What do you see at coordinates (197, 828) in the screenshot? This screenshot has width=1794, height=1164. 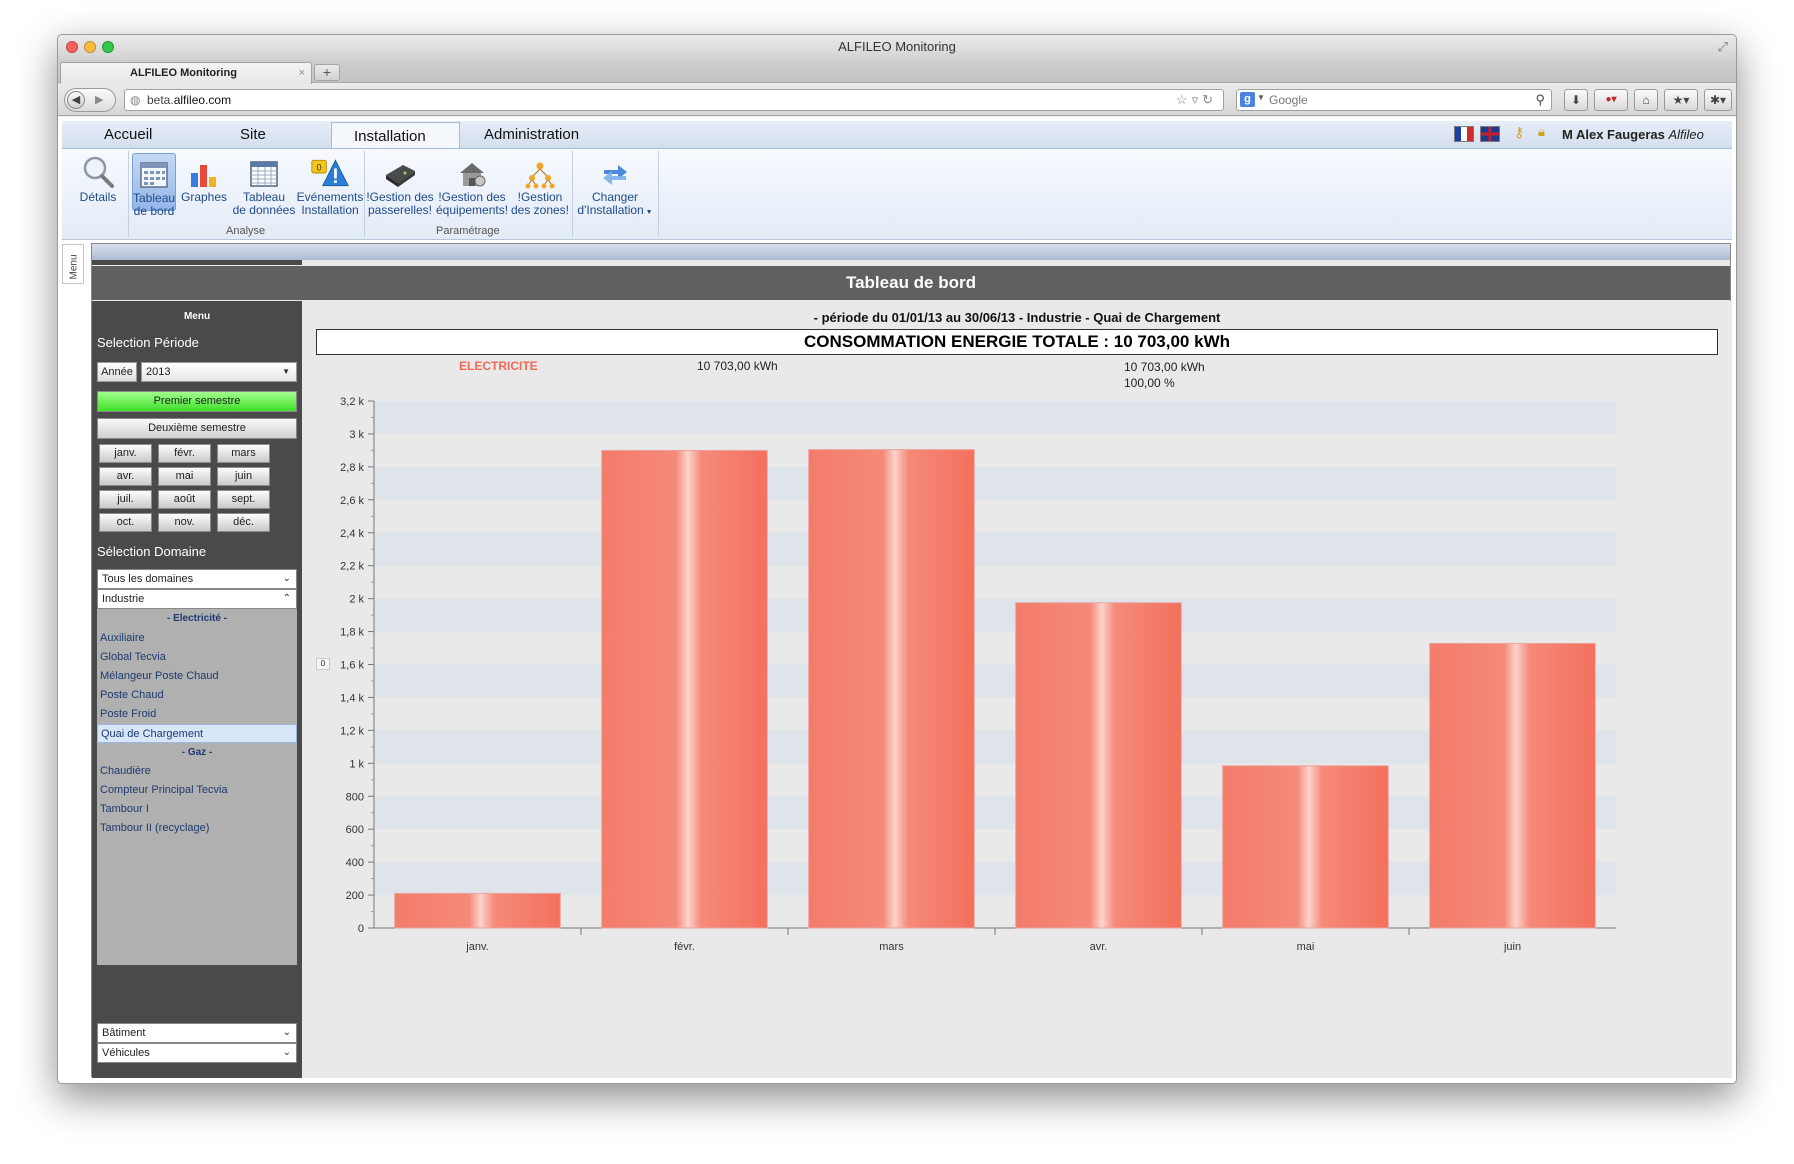 I see `list-item-tambour-ii: Tambour II (recyclage)` at bounding box center [197, 828].